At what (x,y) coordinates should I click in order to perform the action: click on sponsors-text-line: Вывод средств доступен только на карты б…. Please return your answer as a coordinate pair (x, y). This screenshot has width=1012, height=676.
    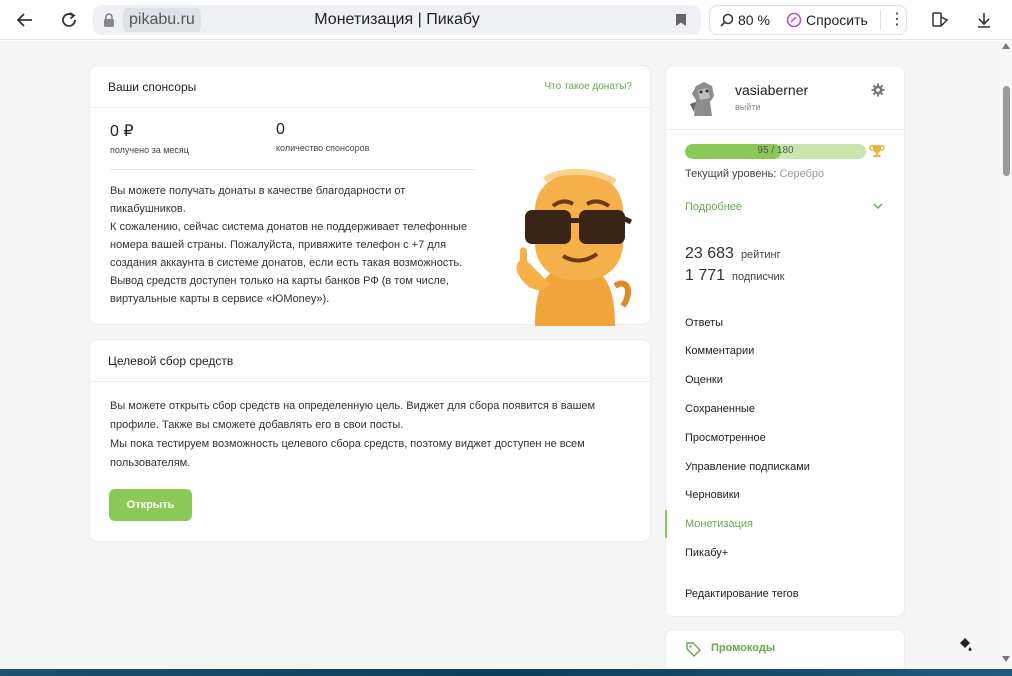
    Looking at the image, I should click on (279, 281).